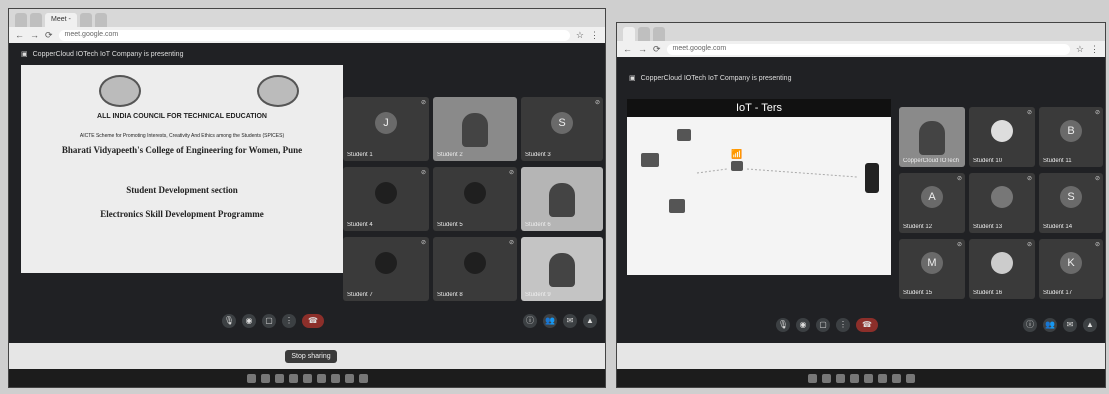 The height and width of the screenshot is (394, 1109). I want to click on participant-tile: ⊘ Student 5, so click(475, 199).